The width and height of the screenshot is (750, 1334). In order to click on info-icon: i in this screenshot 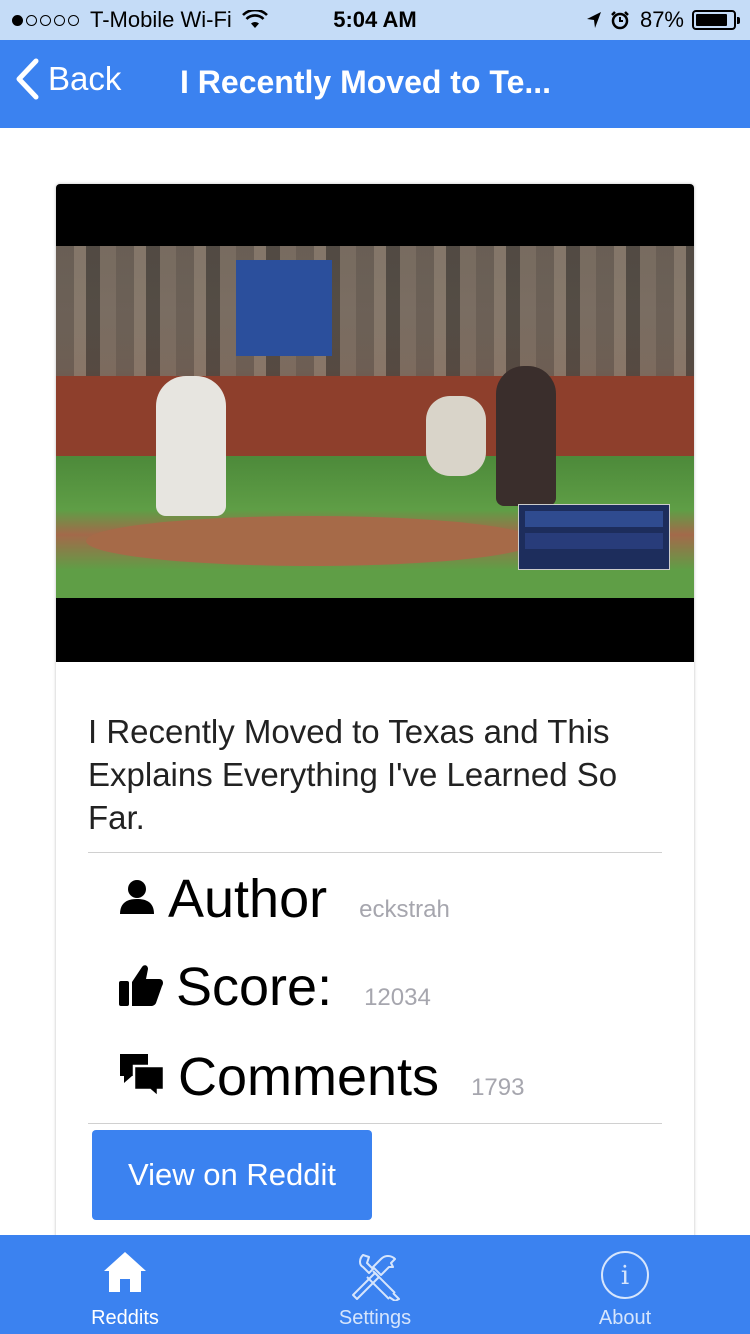, I will do `click(625, 1275)`.